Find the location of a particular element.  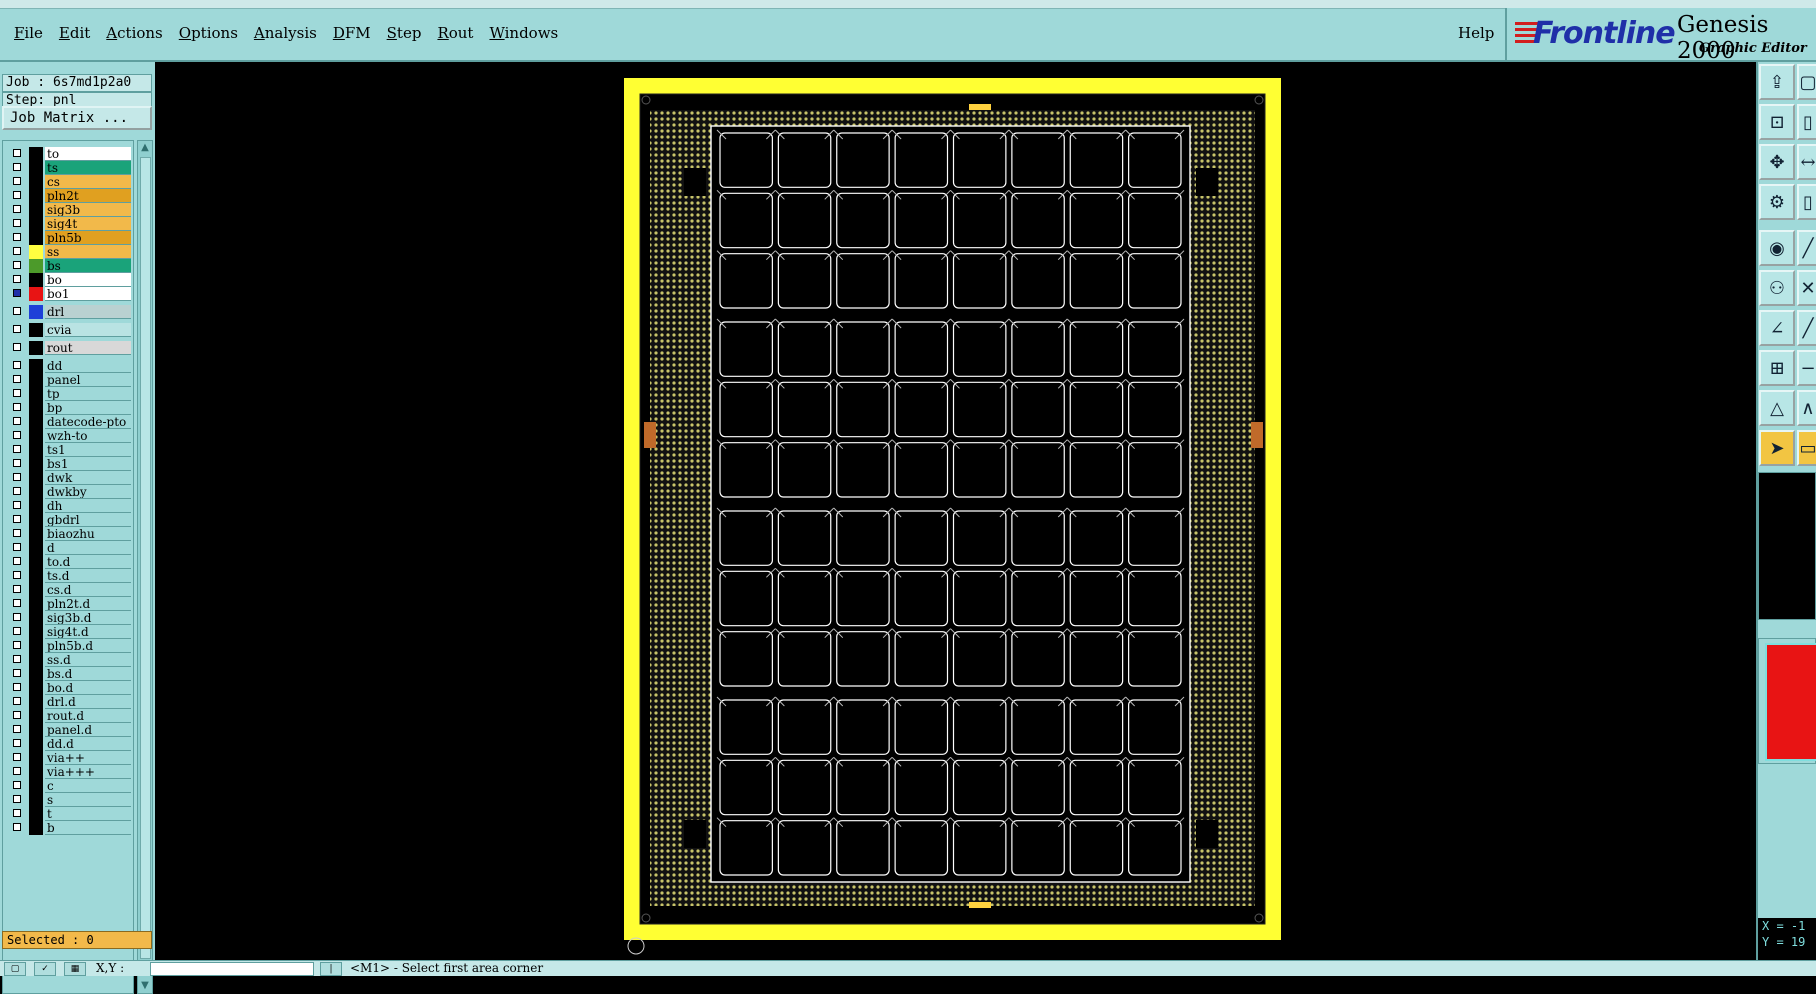

layer-row: pln2t.d is located at coordinates (70, 604).